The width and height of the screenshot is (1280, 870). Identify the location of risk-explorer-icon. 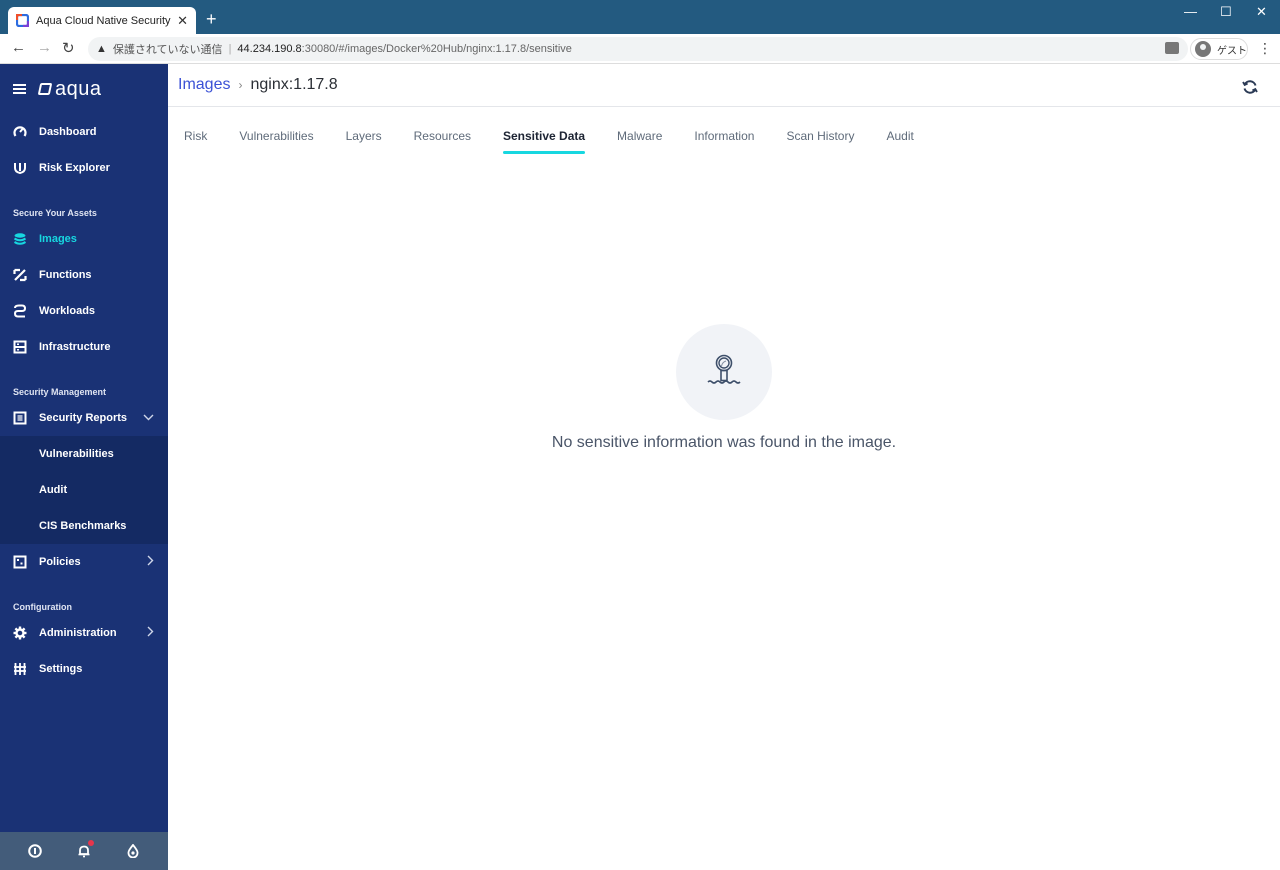
(20, 168).